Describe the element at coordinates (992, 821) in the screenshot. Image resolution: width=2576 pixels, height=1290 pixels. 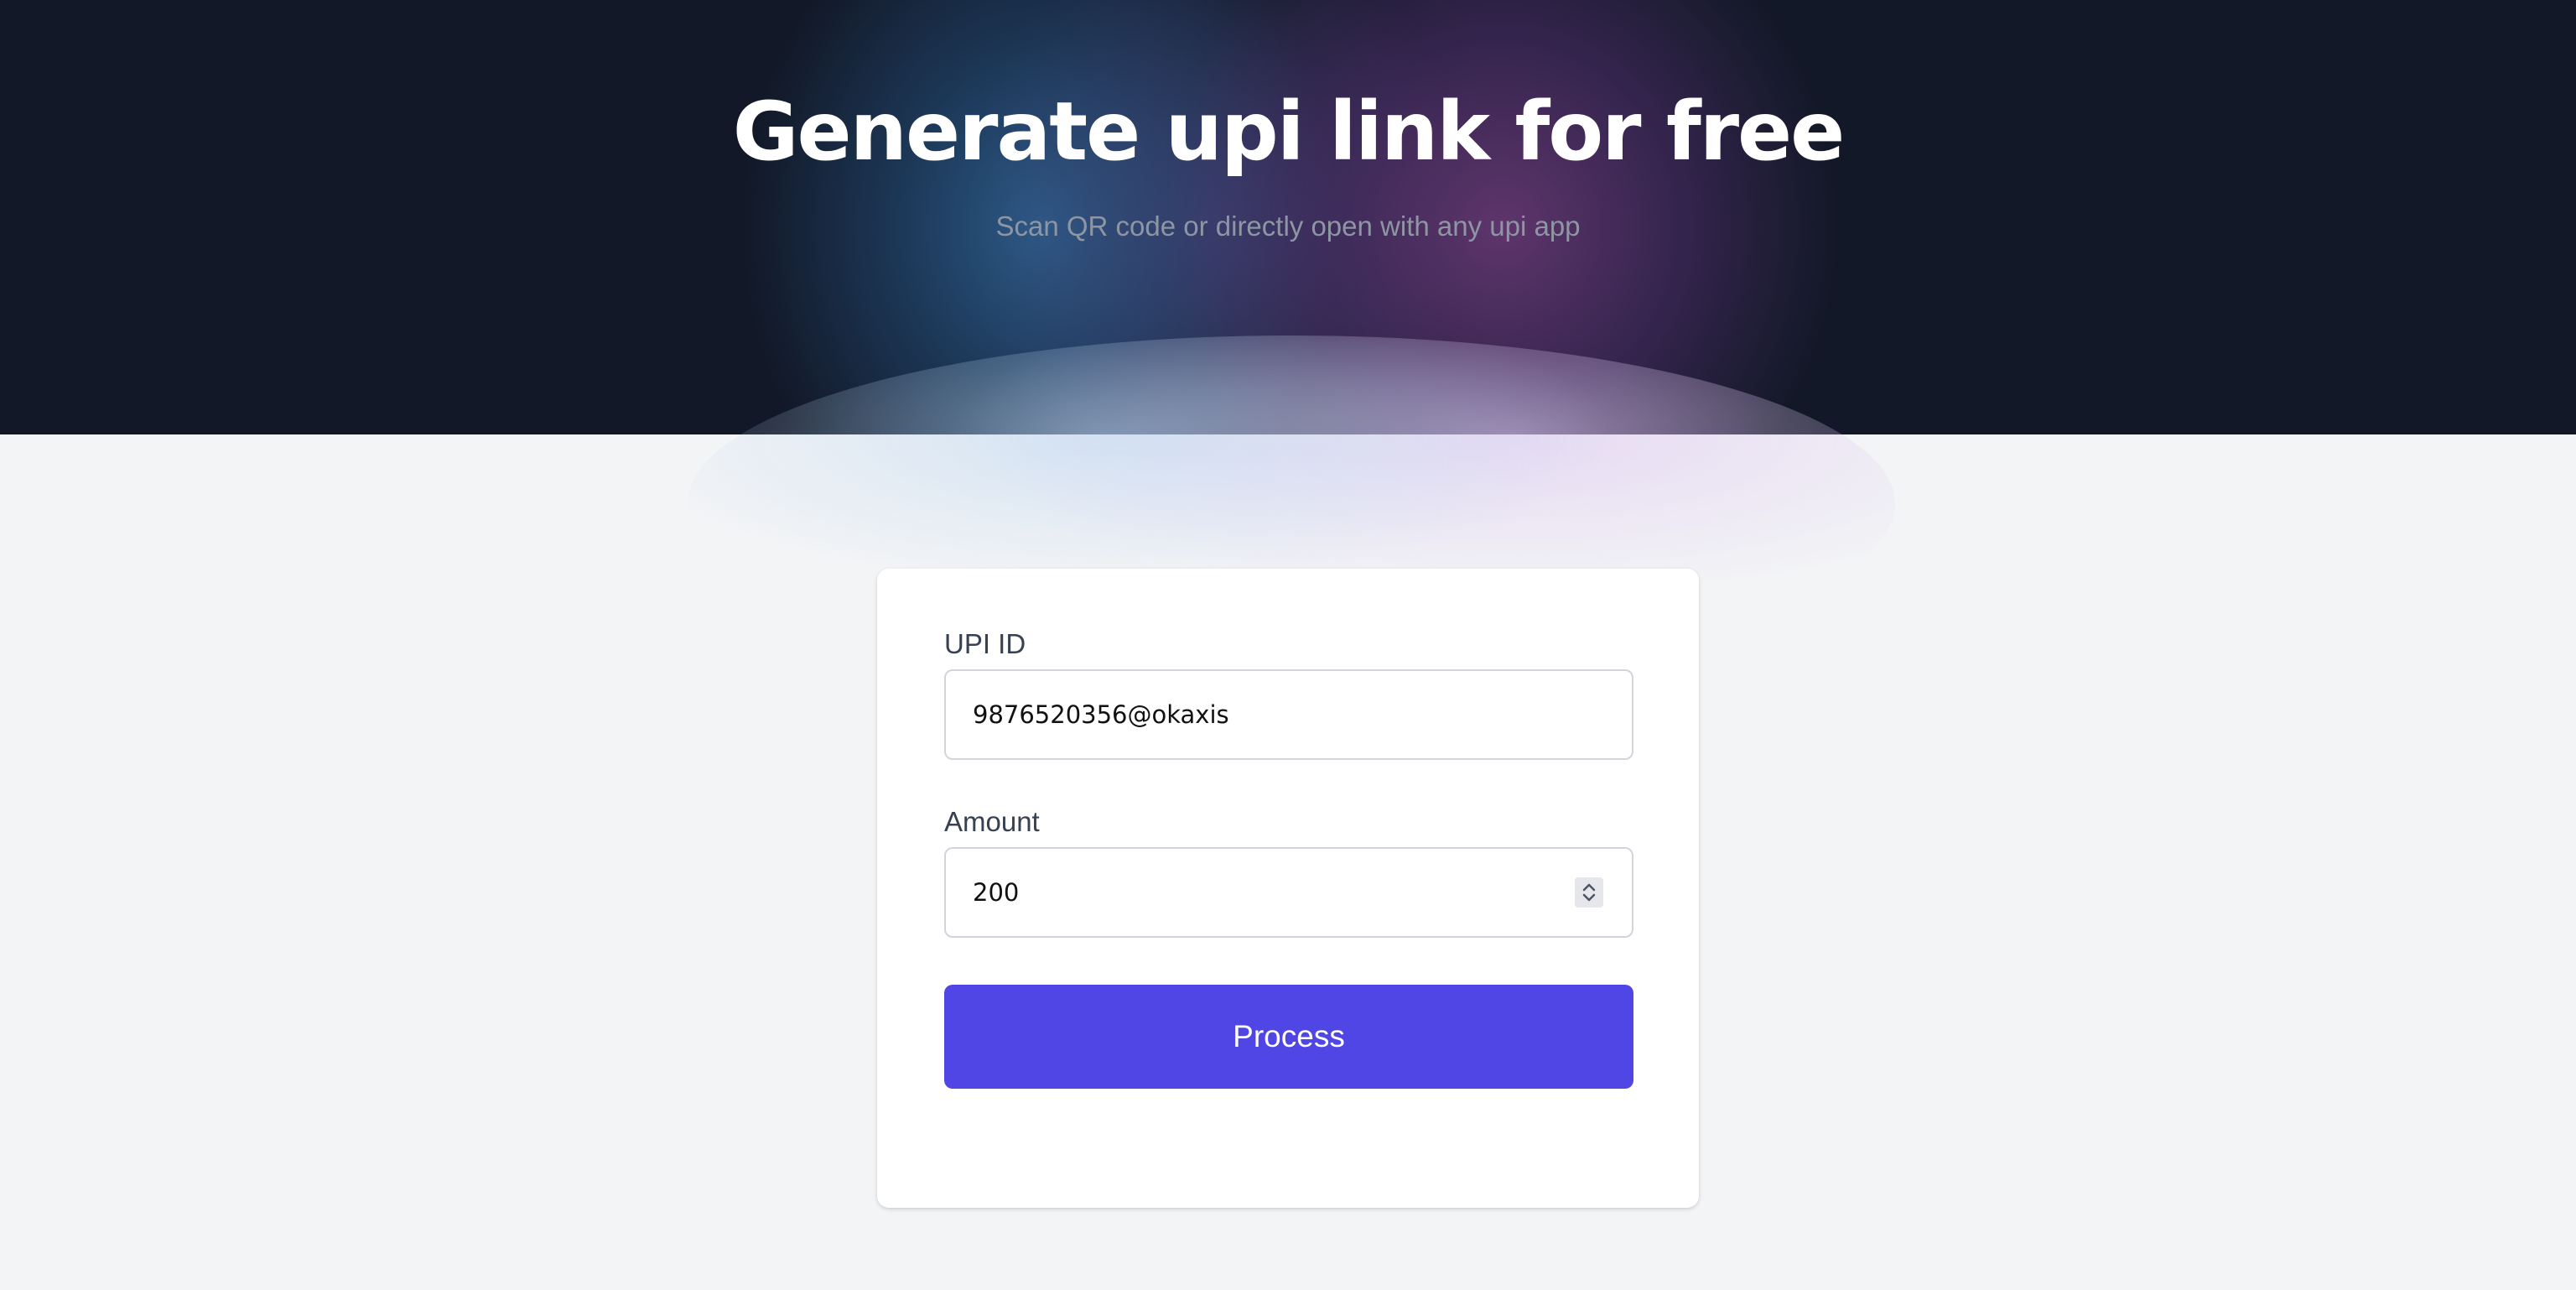
I see `amount-label: Amount` at that location.